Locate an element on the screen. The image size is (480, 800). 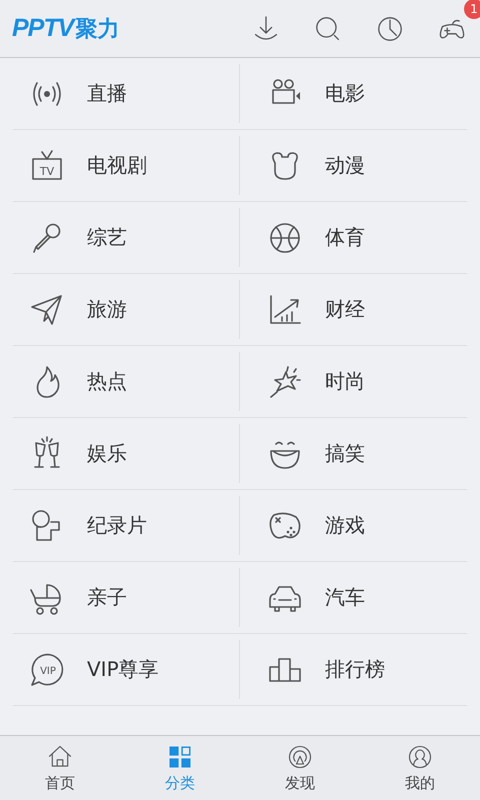
notification-badge: 1 is located at coordinates (472, 9).